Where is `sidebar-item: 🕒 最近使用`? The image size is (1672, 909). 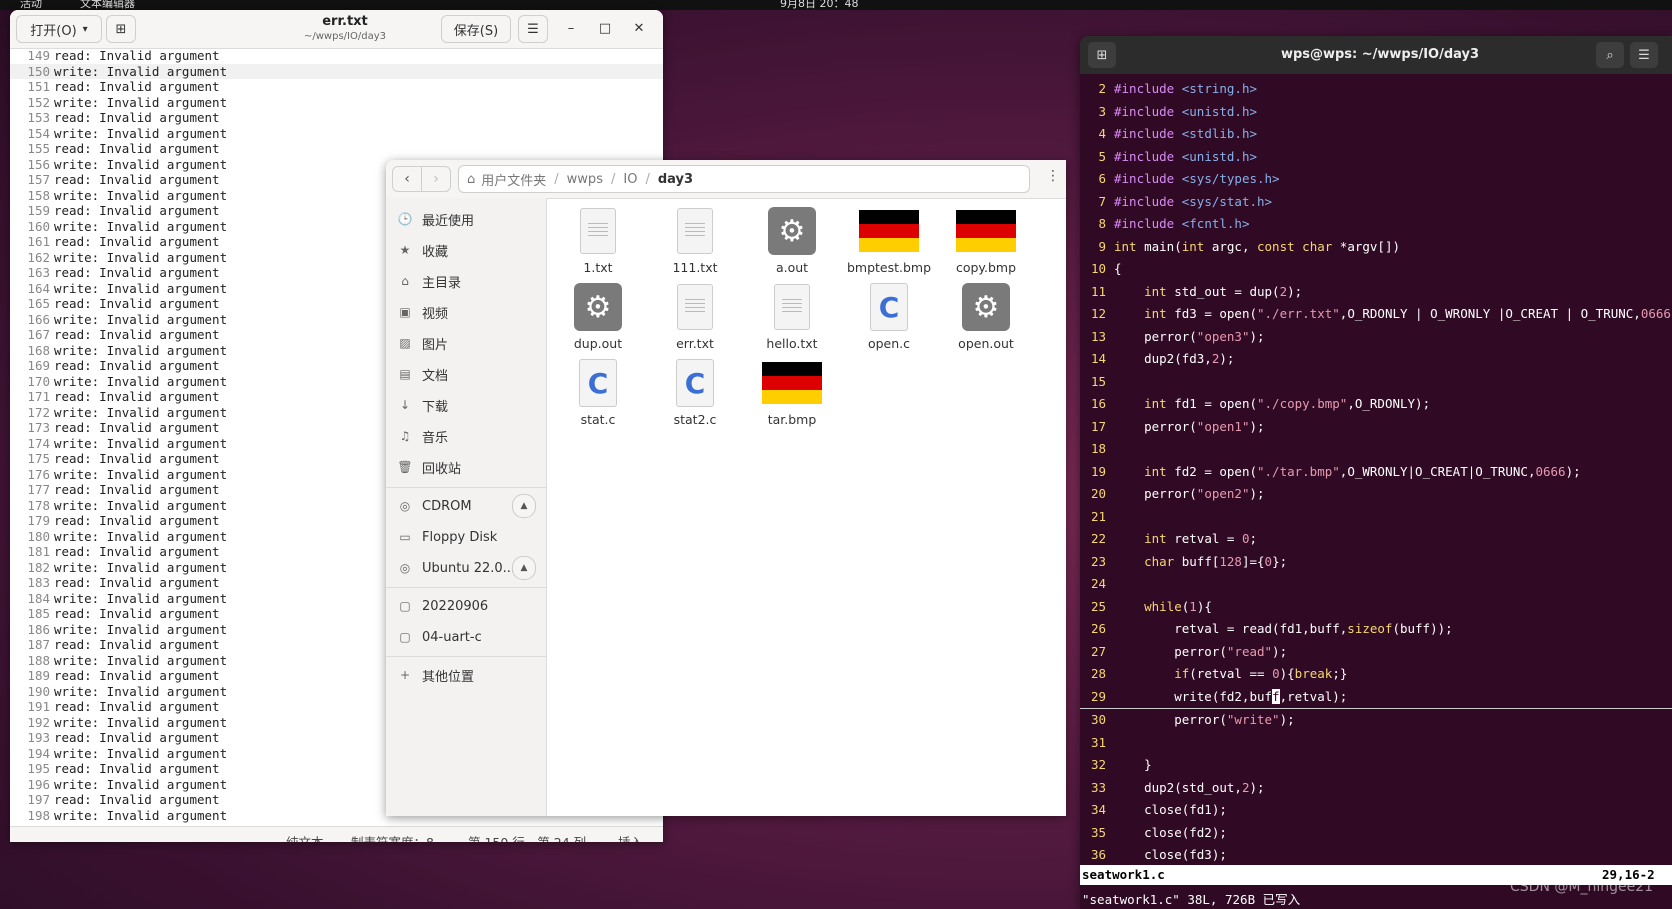 sidebar-item: 🕒 最近使用 is located at coordinates (466, 219).